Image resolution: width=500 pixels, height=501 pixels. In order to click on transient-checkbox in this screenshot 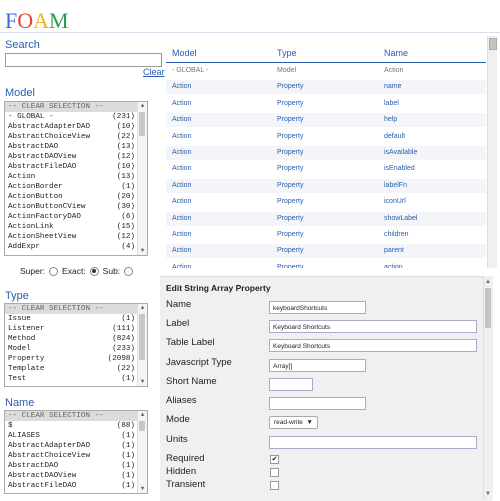, I will do `click(274, 485)`.